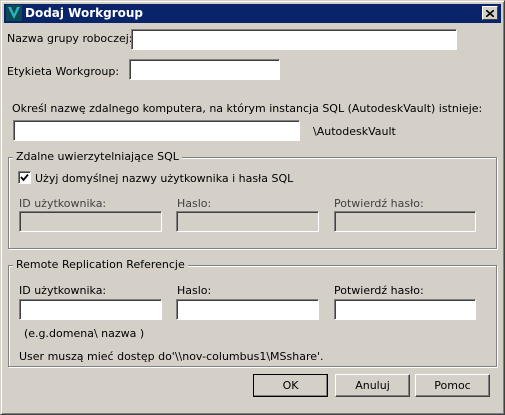  Describe the element at coordinates (70, 38) in the screenshot. I see `group-name-label: Nazwa grupy roboczej:` at that location.